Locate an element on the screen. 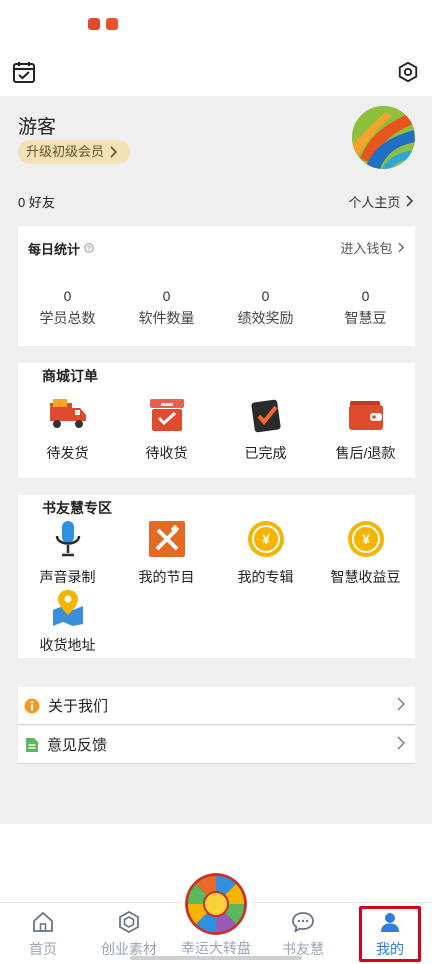 This screenshot has height=964, width=432. tab-book-friends: 书友慧 is located at coordinates (303, 934).